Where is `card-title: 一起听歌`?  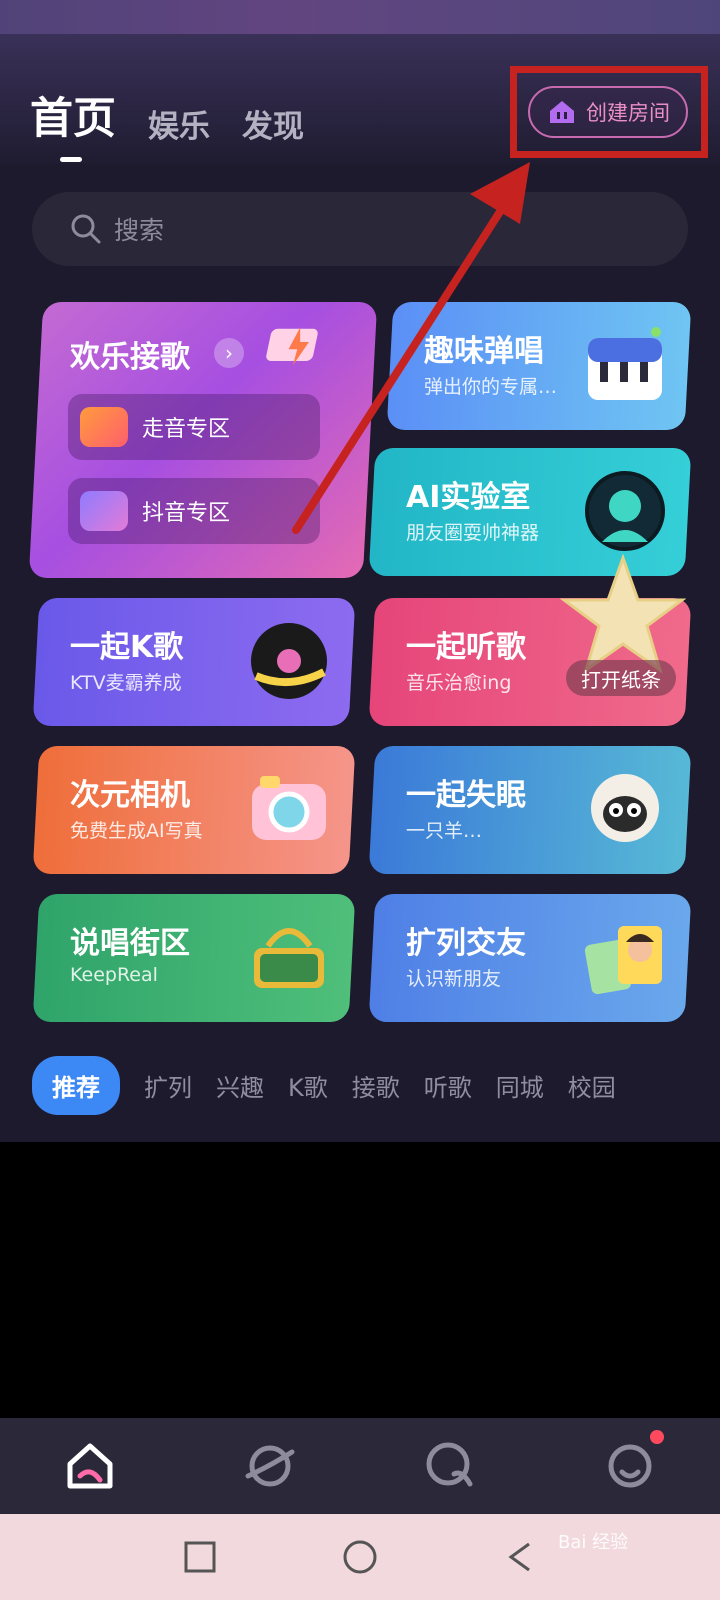 card-title: 一起听歌 is located at coordinates (466, 647).